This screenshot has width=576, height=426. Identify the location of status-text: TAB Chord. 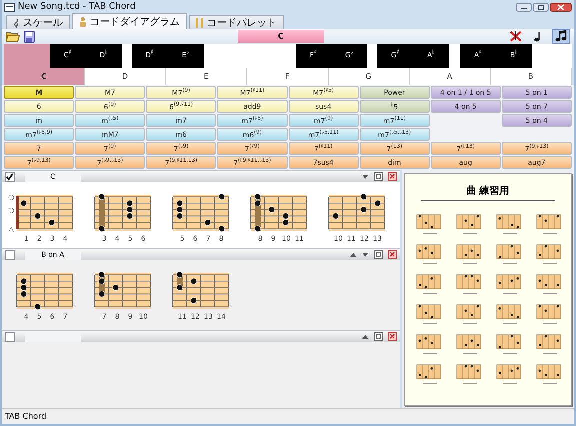
(288, 416).